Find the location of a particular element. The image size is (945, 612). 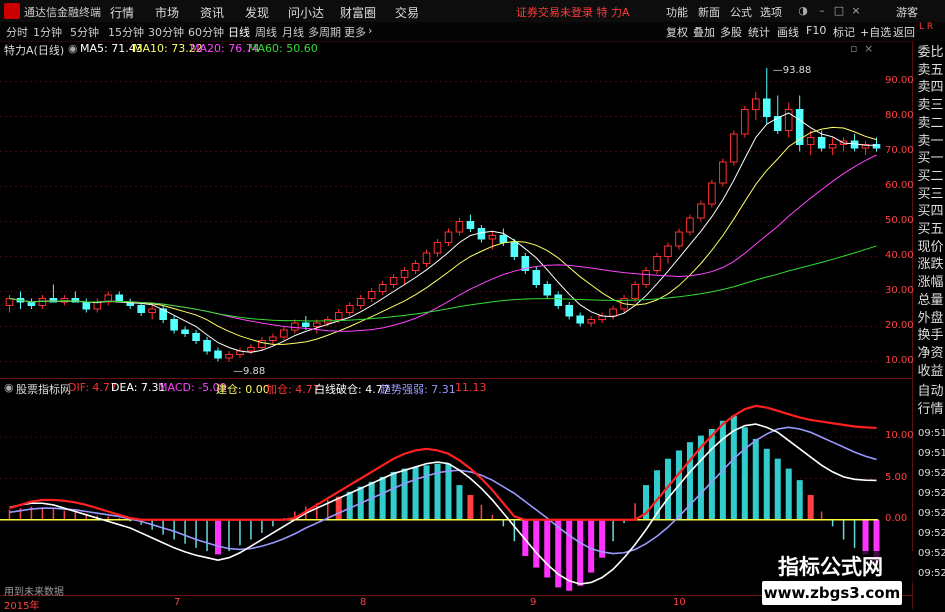

period-daily: 日线 is located at coordinates (239, 32).